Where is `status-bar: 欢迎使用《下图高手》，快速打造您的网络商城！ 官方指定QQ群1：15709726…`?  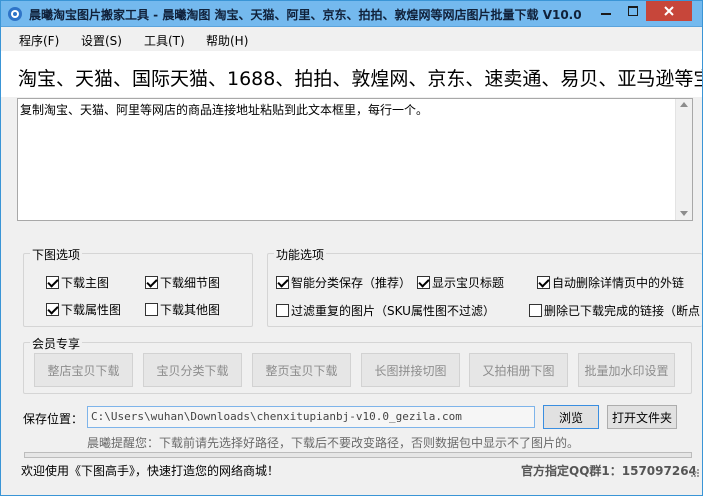
status-bar: 欢迎使用《下图高手》，快速打造您的网络商城！ 官方指定QQ群1：15709726… is located at coordinates (351, 470).